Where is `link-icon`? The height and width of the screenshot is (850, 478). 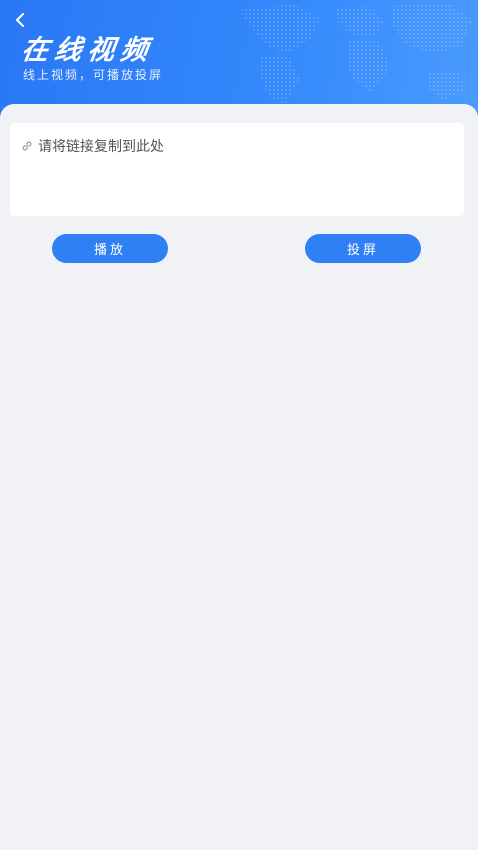
link-icon is located at coordinates (27, 146).